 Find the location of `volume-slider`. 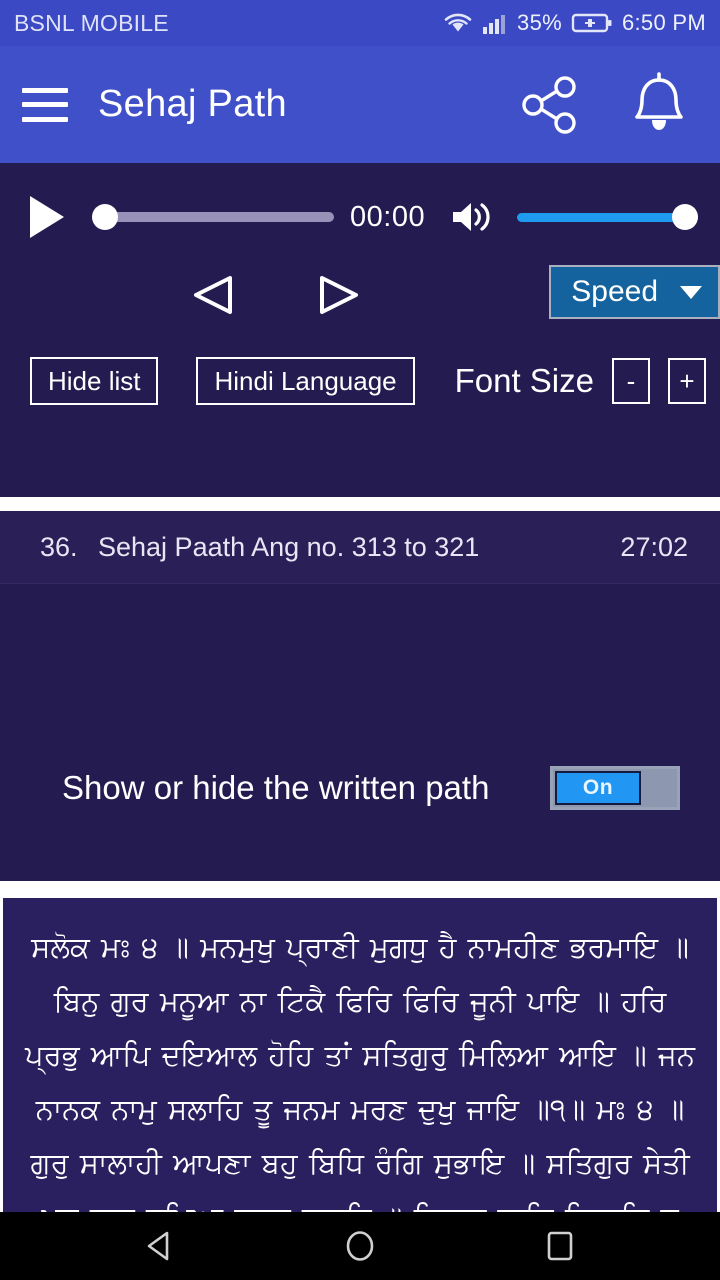

volume-slider is located at coordinates (607, 217).